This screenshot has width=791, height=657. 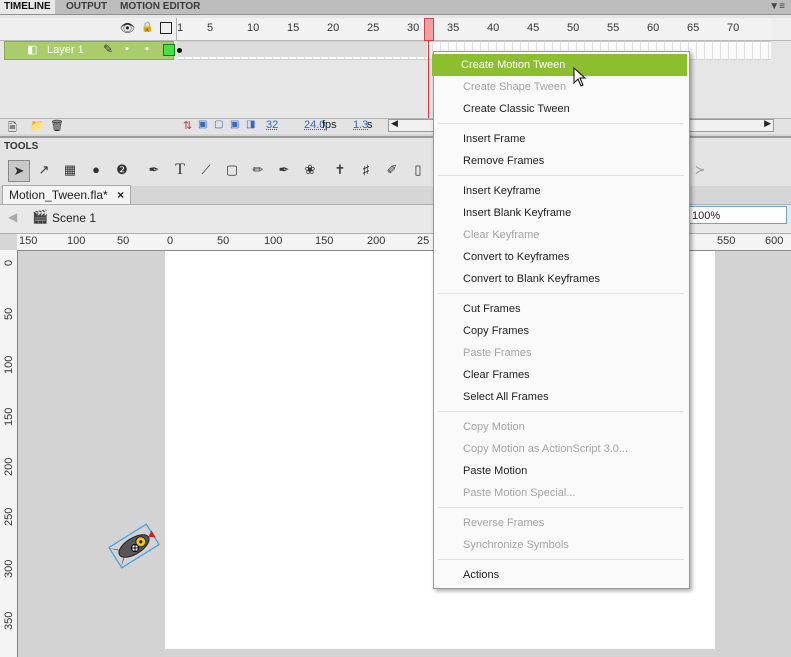 I want to click on zoom-field: 100%, so click(x=738, y=215).